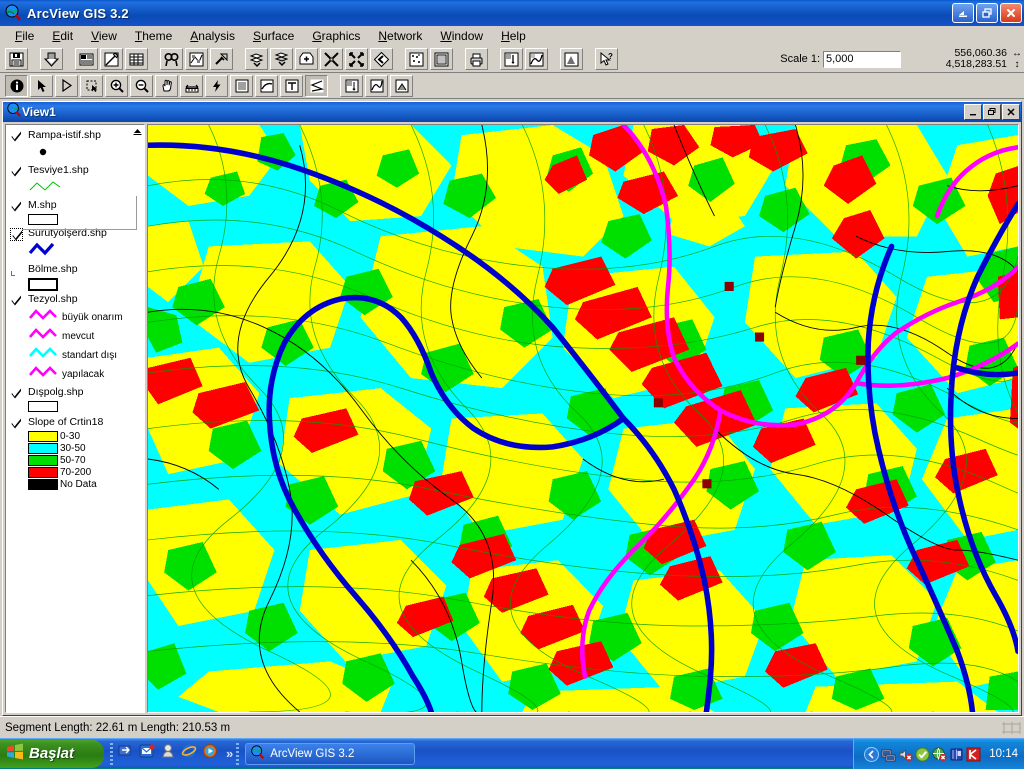 The image size is (1024, 769). I want to click on zoom-in-fixed-icon, so click(331, 59).